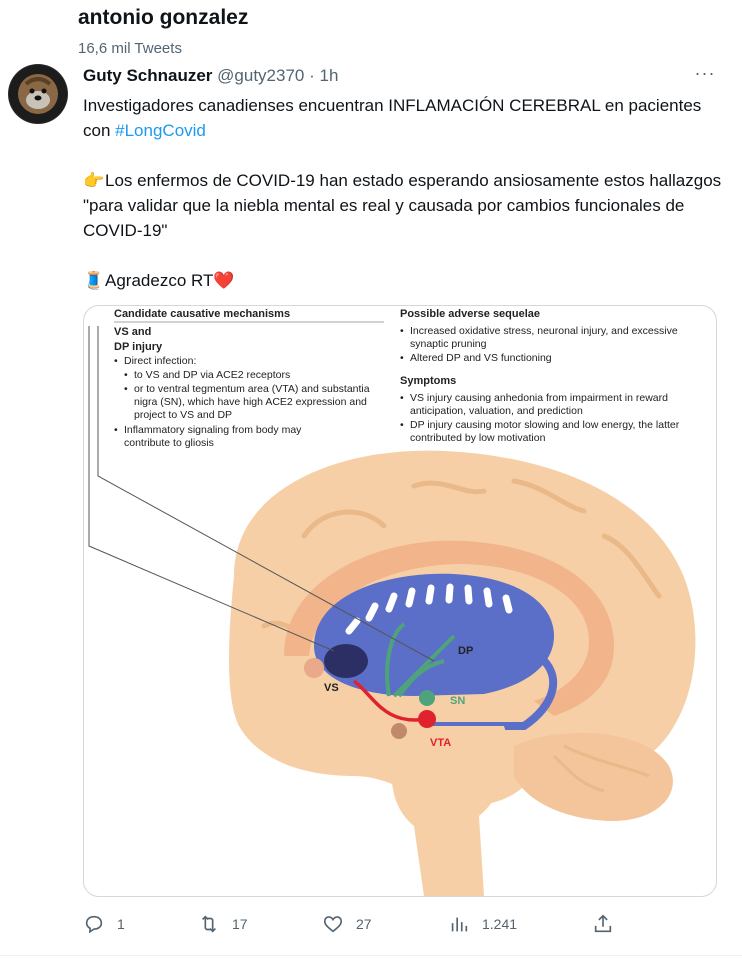 This screenshot has height=958, width=742. What do you see at coordinates (470, 314) in the screenshot?
I see `fig-right-heading: Possible adverse sequelae` at bounding box center [470, 314].